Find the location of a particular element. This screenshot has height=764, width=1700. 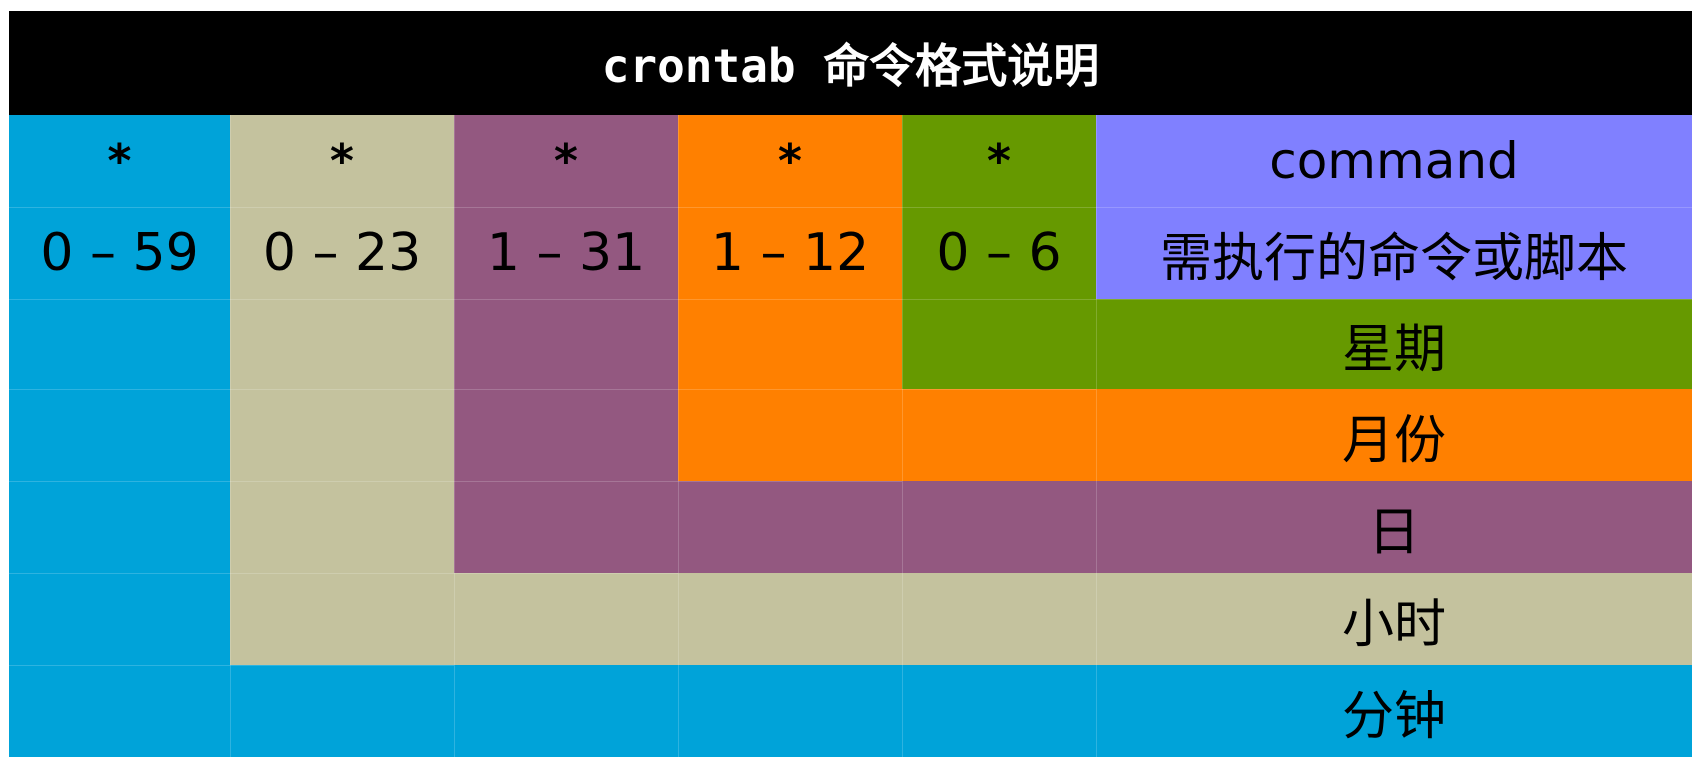

minute-symbol: * is located at coordinates (119, 161).